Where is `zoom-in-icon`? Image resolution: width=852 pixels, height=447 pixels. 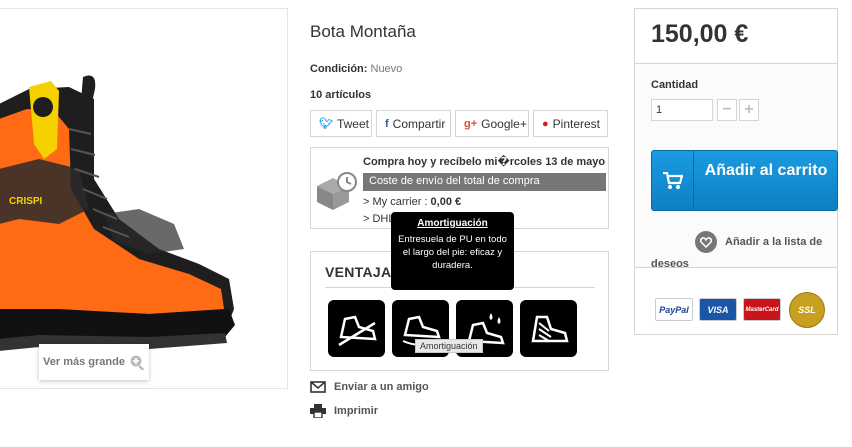
zoom-in-icon is located at coordinates (137, 362).